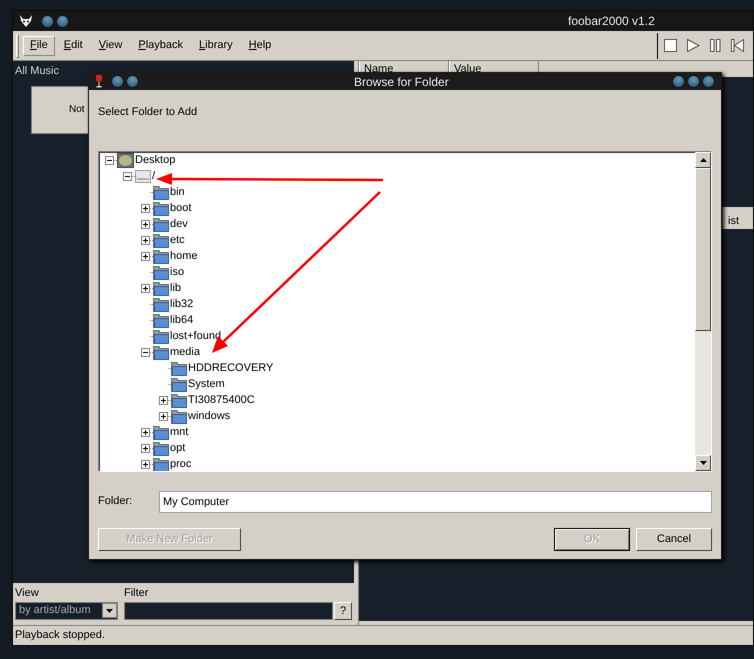 The width and height of the screenshot is (754, 659). Describe the element at coordinates (737, 45) in the screenshot. I see `previous-icon` at that location.